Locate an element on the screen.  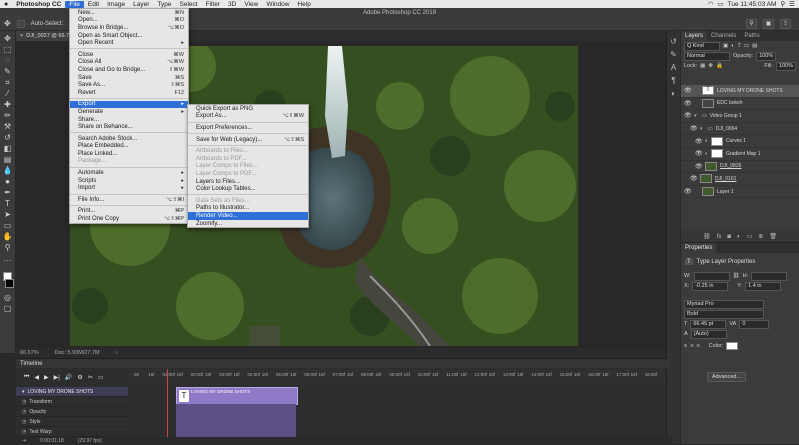
blur-icon: 💧 is located at coordinates (7, 171).